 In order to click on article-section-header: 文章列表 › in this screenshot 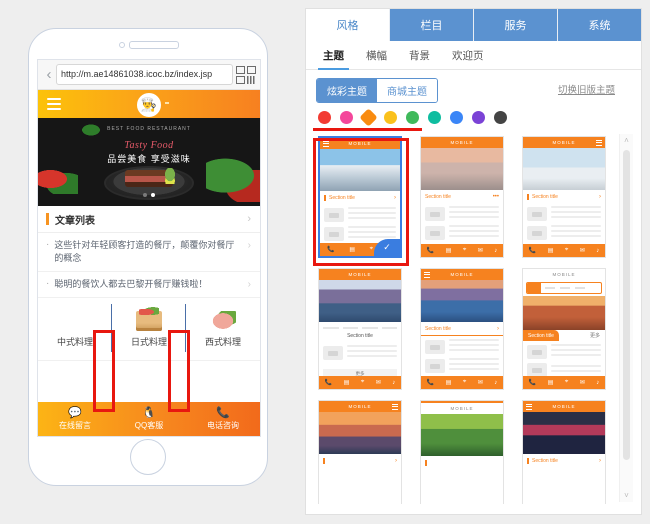, I will do `click(149, 219)`.